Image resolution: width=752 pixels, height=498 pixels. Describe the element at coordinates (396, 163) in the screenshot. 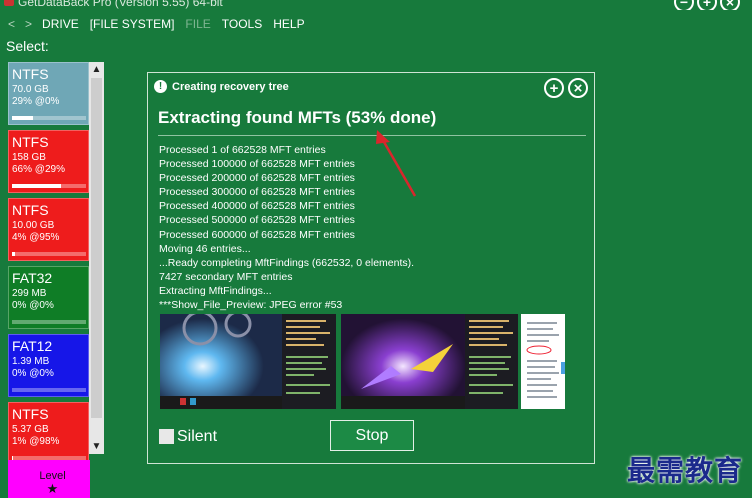

I see `annotation-arrow-icon` at that location.